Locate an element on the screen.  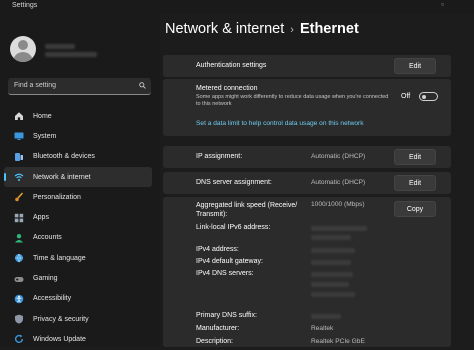
breadcrumb-parent: Network & internet is located at coordinates (224, 29).